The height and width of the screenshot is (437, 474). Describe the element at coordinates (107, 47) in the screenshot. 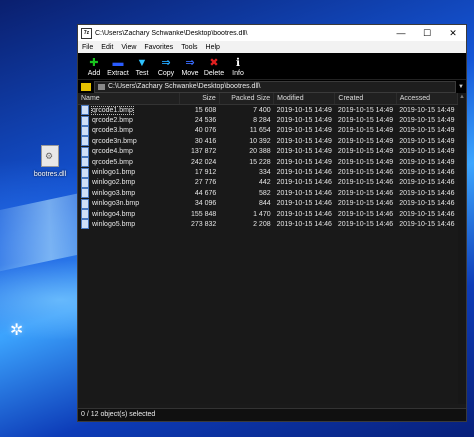

I see `menu-edit: Edit` at that location.